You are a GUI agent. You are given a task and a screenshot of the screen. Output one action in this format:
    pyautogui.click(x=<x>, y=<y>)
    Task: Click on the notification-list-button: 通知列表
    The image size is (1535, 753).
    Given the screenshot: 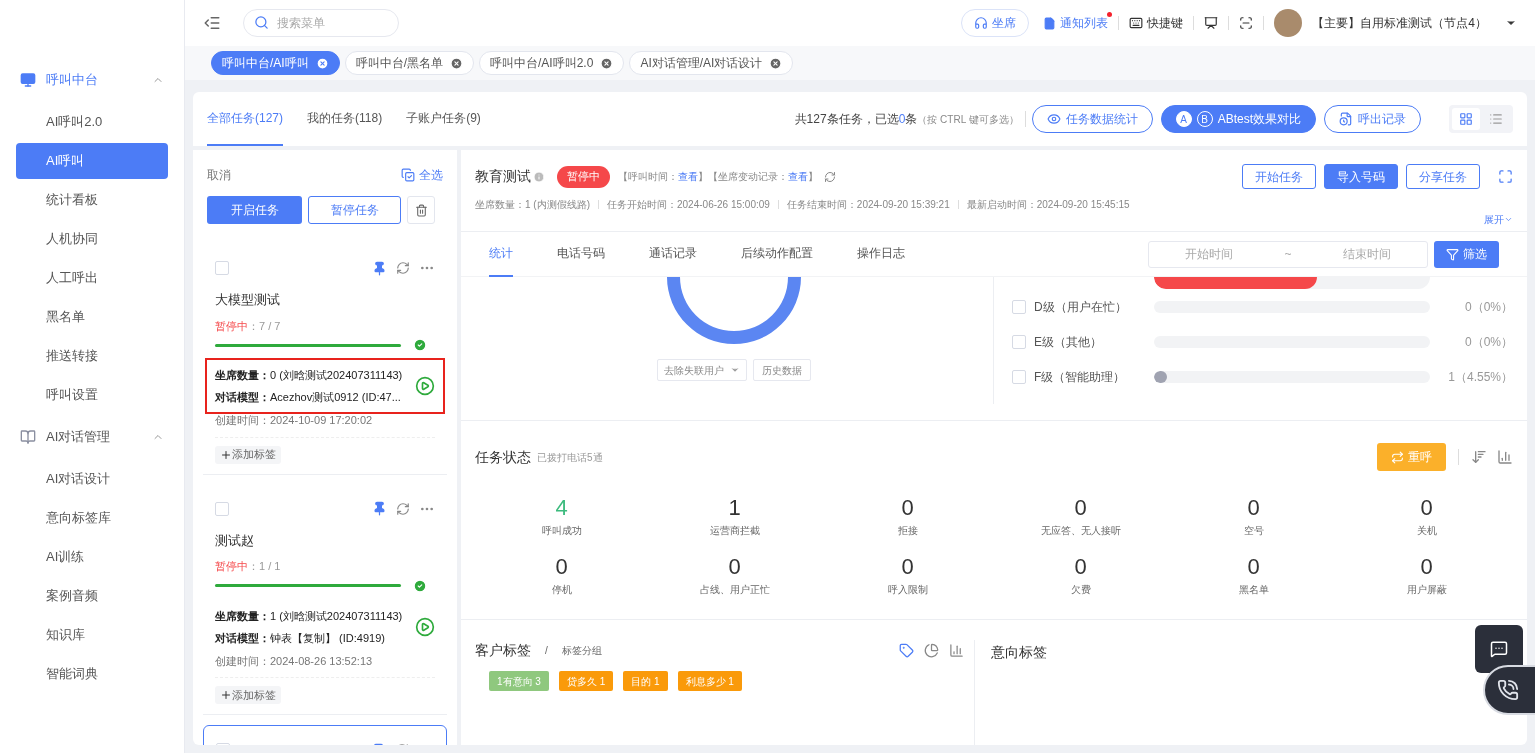 What is the action you would take?
    pyautogui.click(x=1076, y=23)
    